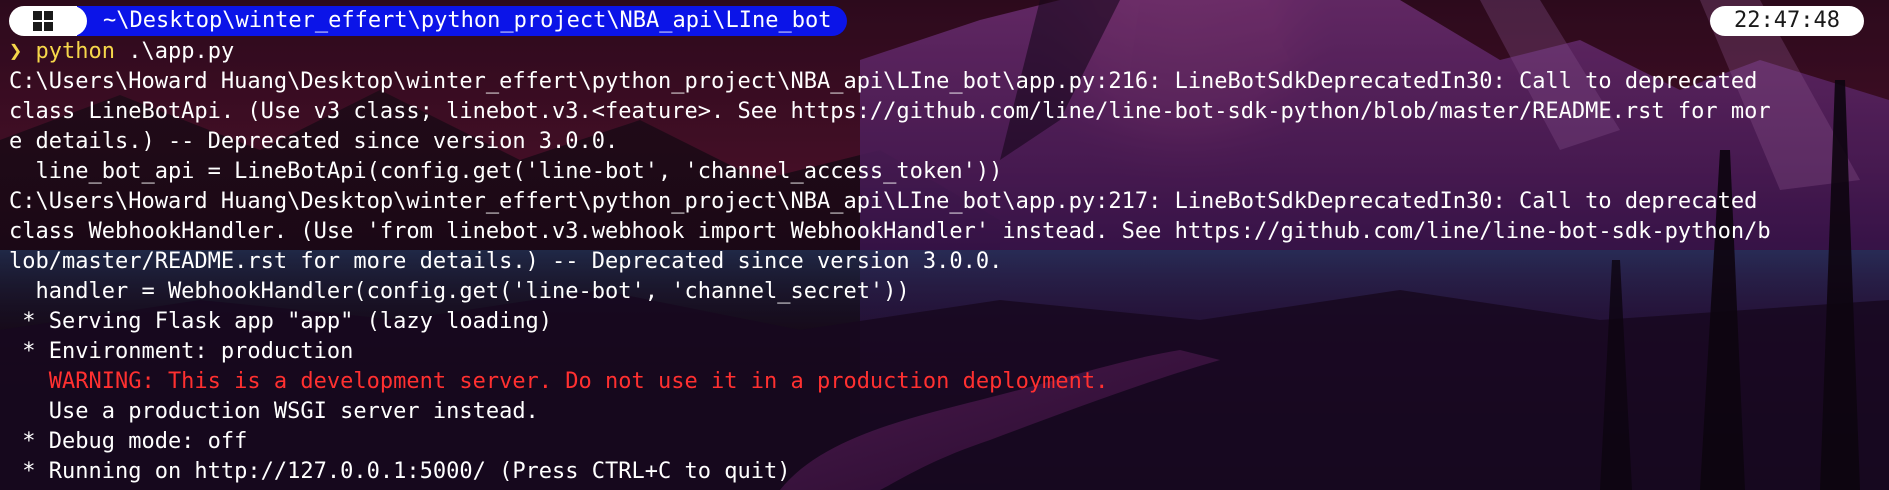  I want to click on output-line: * Serving Flask app "app" (lazy loading), so click(281, 321).